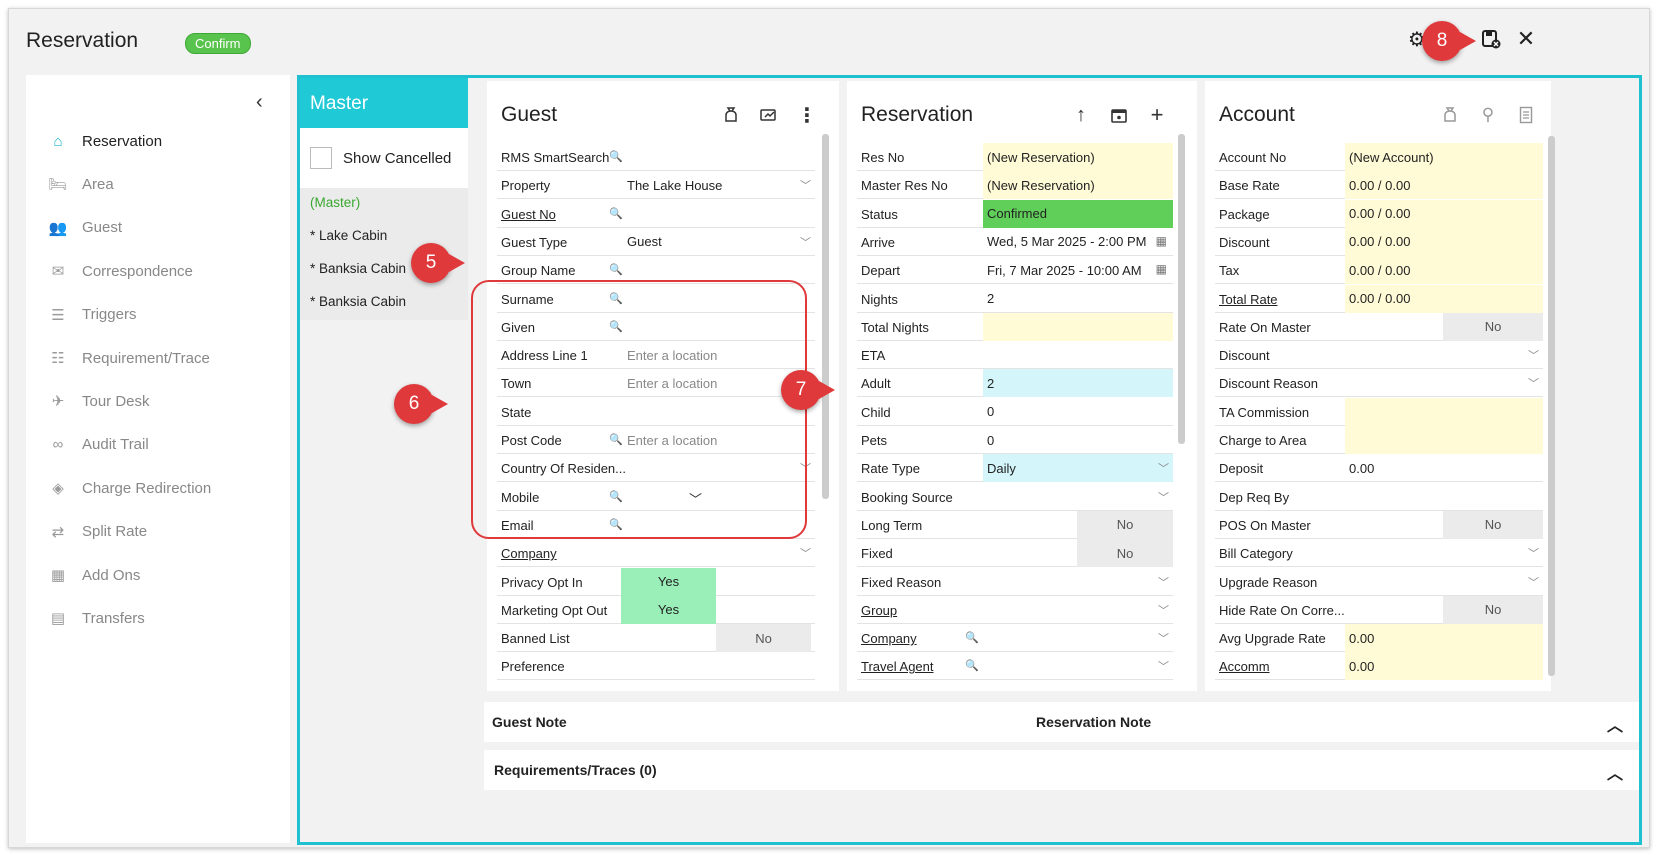 The width and height of the screenshot is (1661, 855). What do you see at coordinates (95, 618) in the screenshot?
I see `sidebar-item-transfers: ▤ Transfers` at bounding box center [95, 618].